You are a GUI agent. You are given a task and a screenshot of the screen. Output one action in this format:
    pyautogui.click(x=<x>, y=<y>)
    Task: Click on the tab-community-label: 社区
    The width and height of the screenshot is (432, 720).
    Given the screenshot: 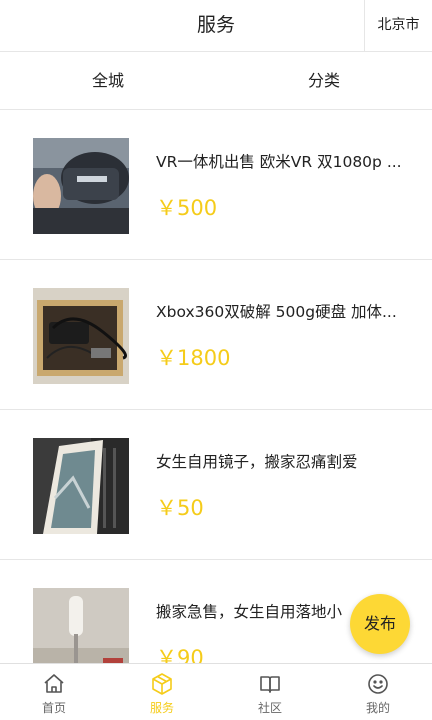 What is the action you would take?
    pyautogui.click(x=269, y=708)
    